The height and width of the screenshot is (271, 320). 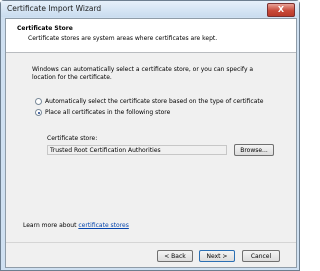 What do you see at coordinates (150, 9) in the screenshot?
I see `title-bar: Certificate Import Wizard X` at bounding box center [150, 9].